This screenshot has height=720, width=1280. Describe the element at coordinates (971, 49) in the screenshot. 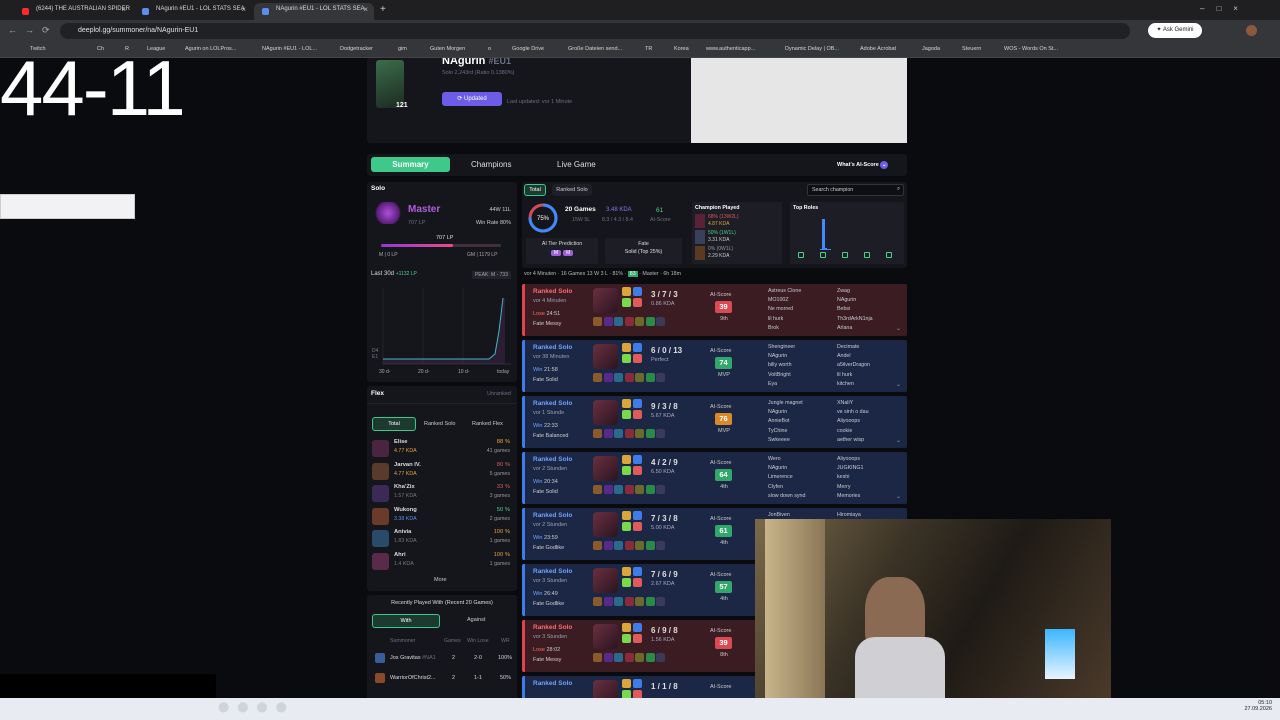

I see `bookmark: Steuern` at that location.